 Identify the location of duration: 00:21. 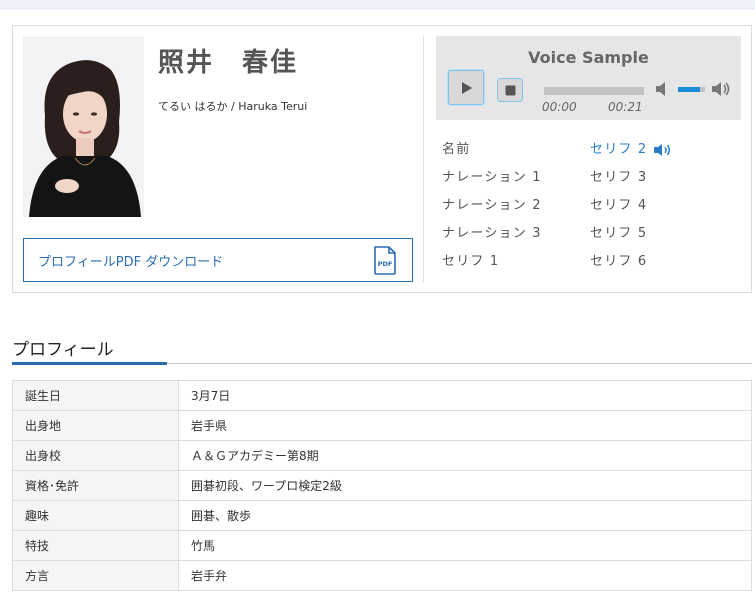
(625, 107).